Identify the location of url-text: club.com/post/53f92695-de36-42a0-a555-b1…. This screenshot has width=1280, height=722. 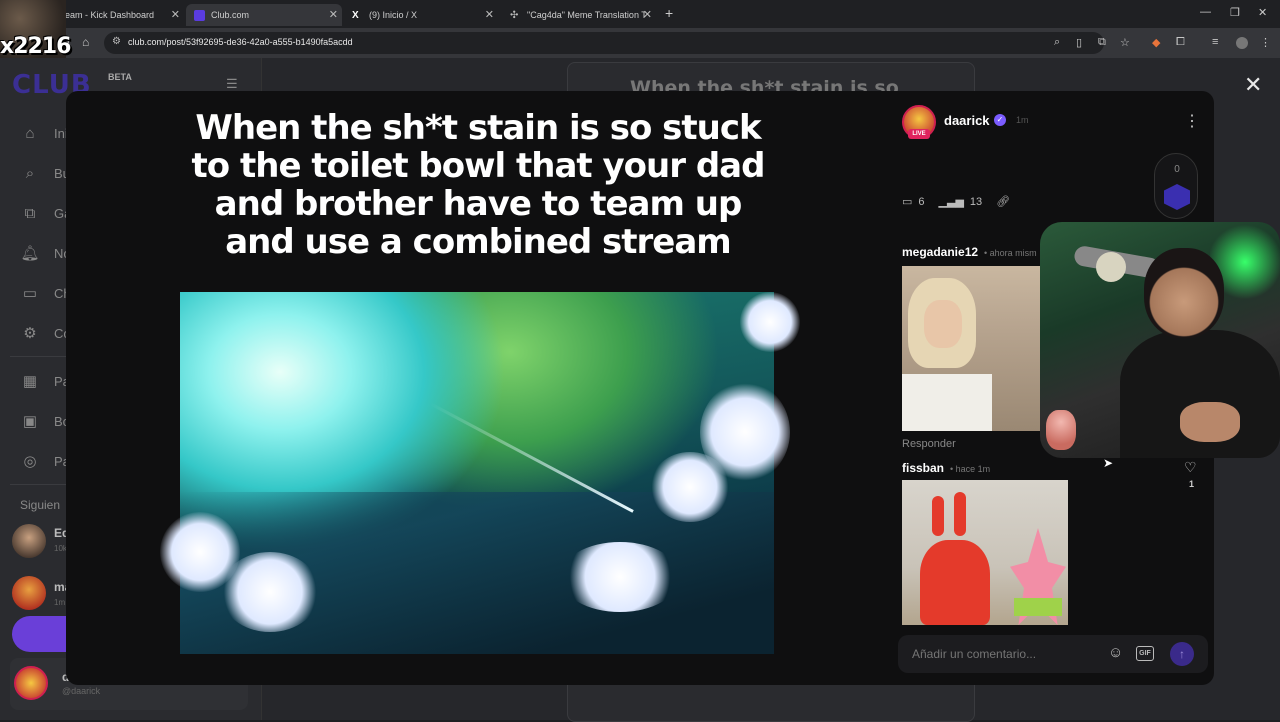
(240, 42).